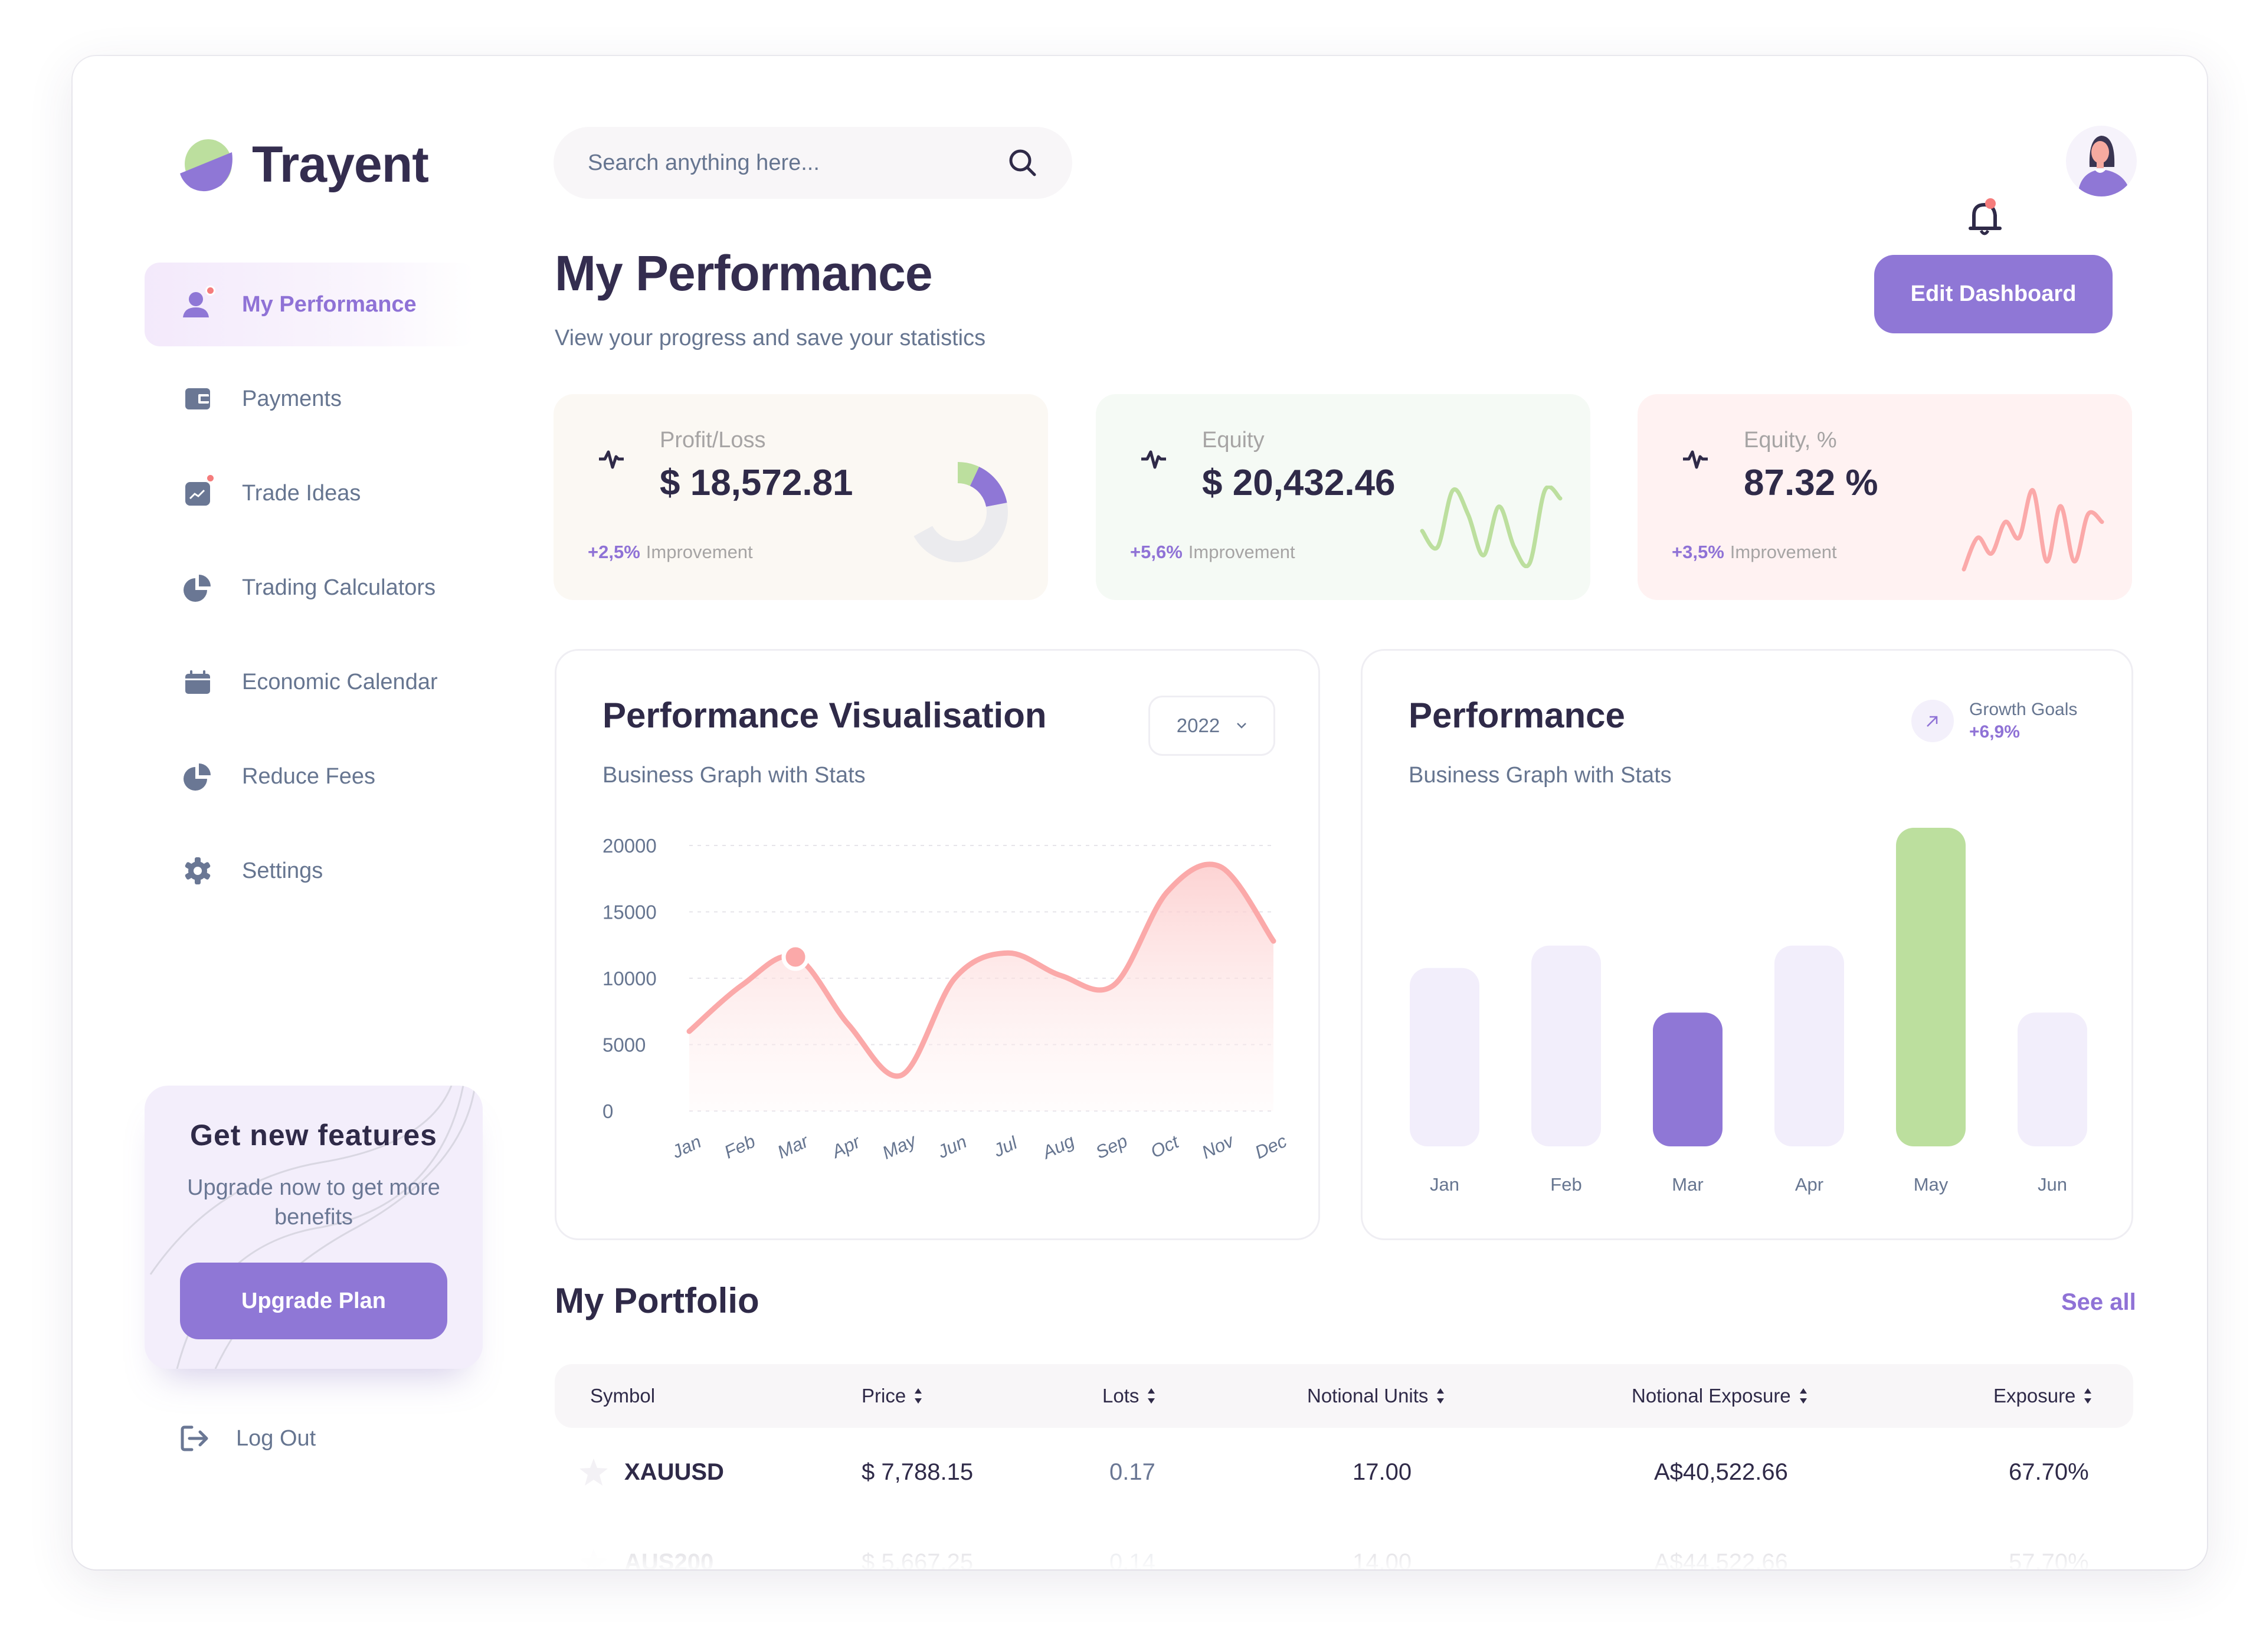 This screenshot has height=1652, width=2266. What do you see at coordinates (1132, 1559) in the screenshot?
I see `cell-lots: 0.14` at bounding box center [1132, 1559].